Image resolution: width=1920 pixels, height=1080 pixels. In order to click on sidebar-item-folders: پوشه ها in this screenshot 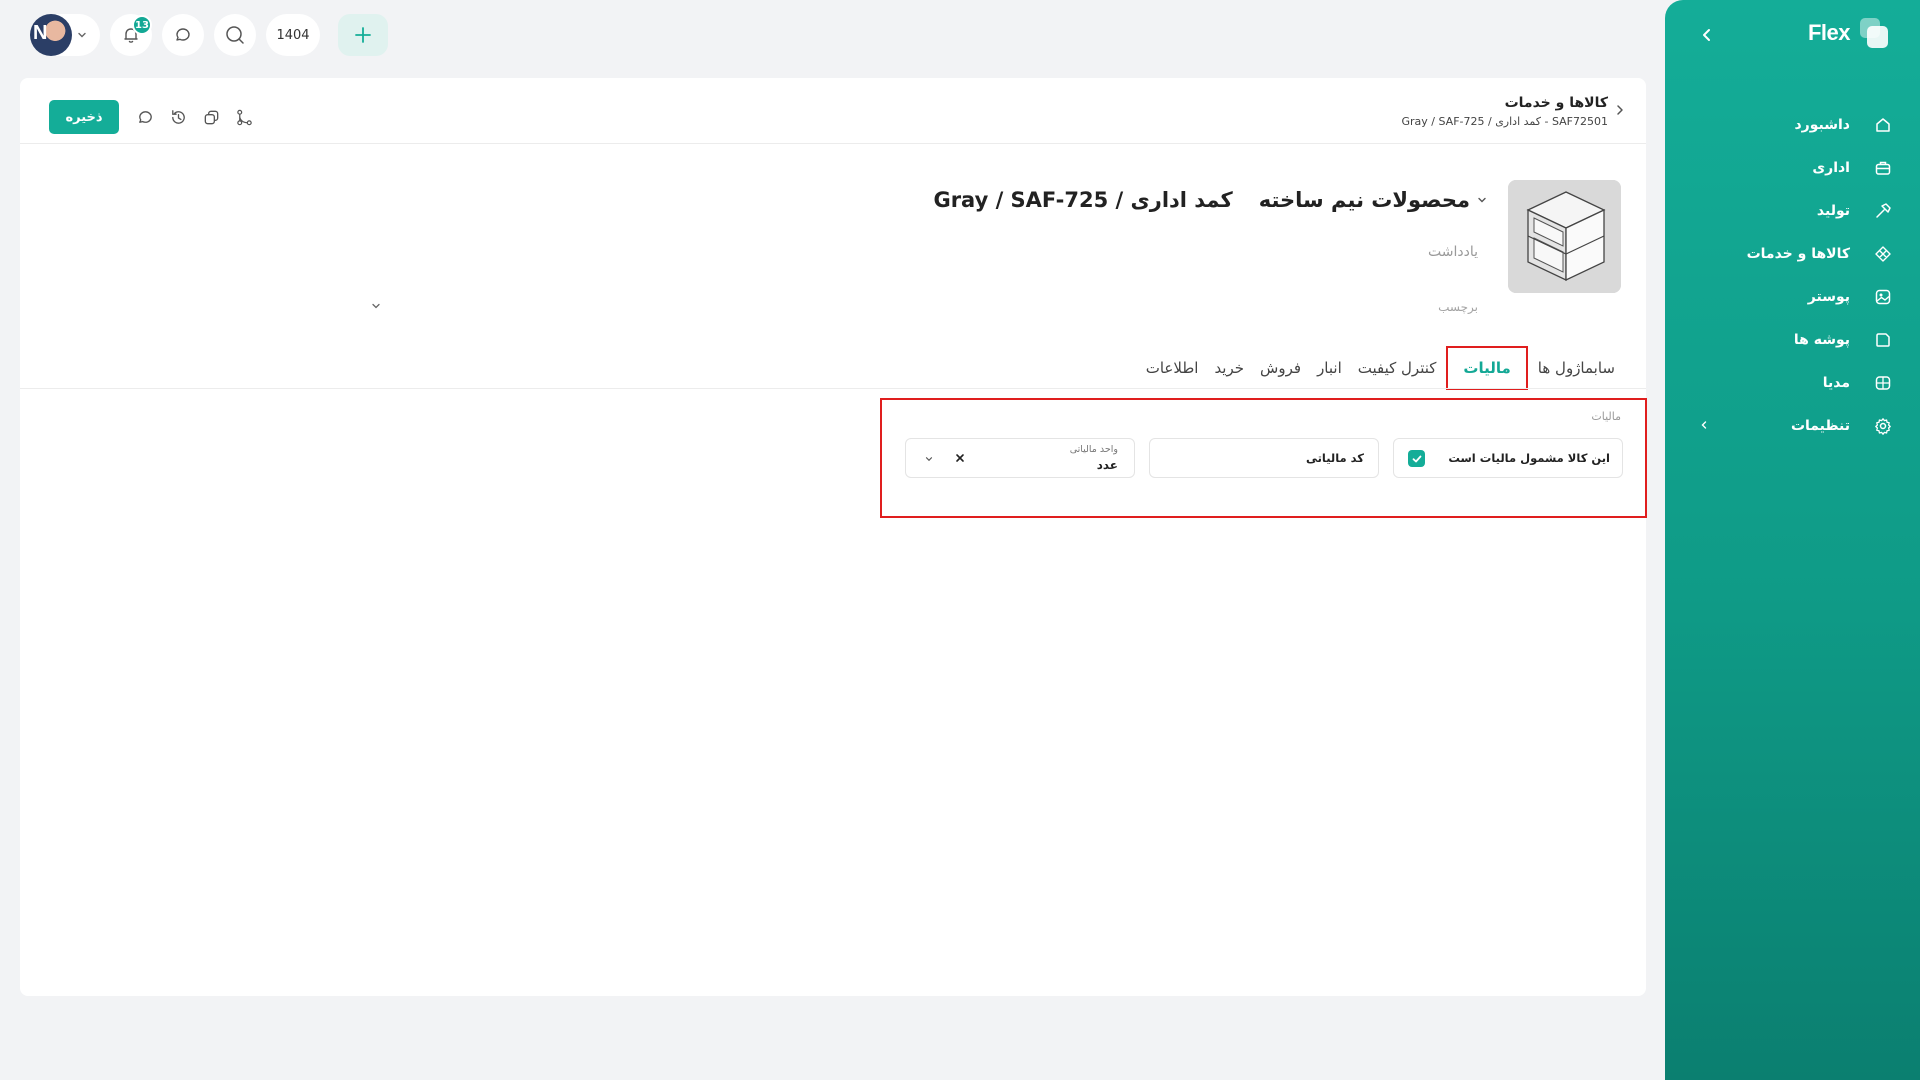, I will do `click(1792, 339)`.